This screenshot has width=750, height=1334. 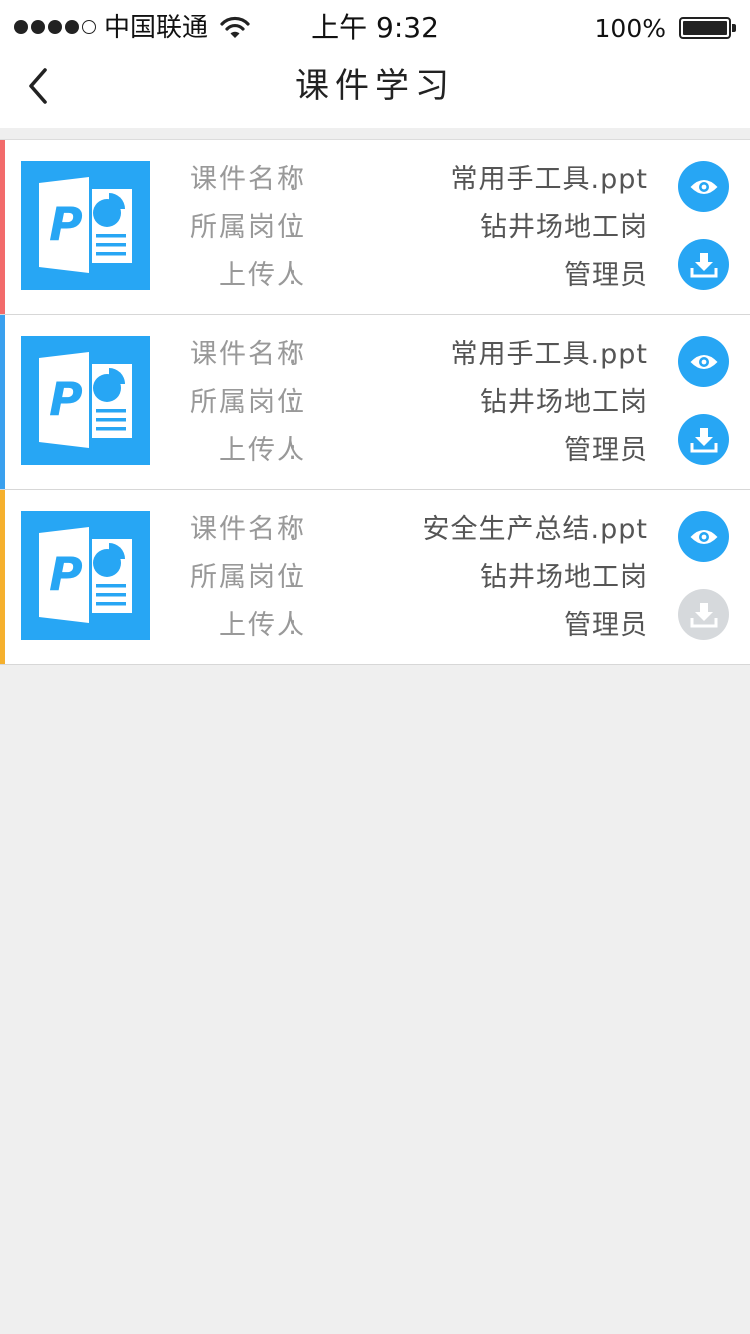 What do you see at coordinates (375, 28) in the screenshot?
I see `status-bar: 中国联通 上午 9:32 100%` at bounding box center [375, 28].